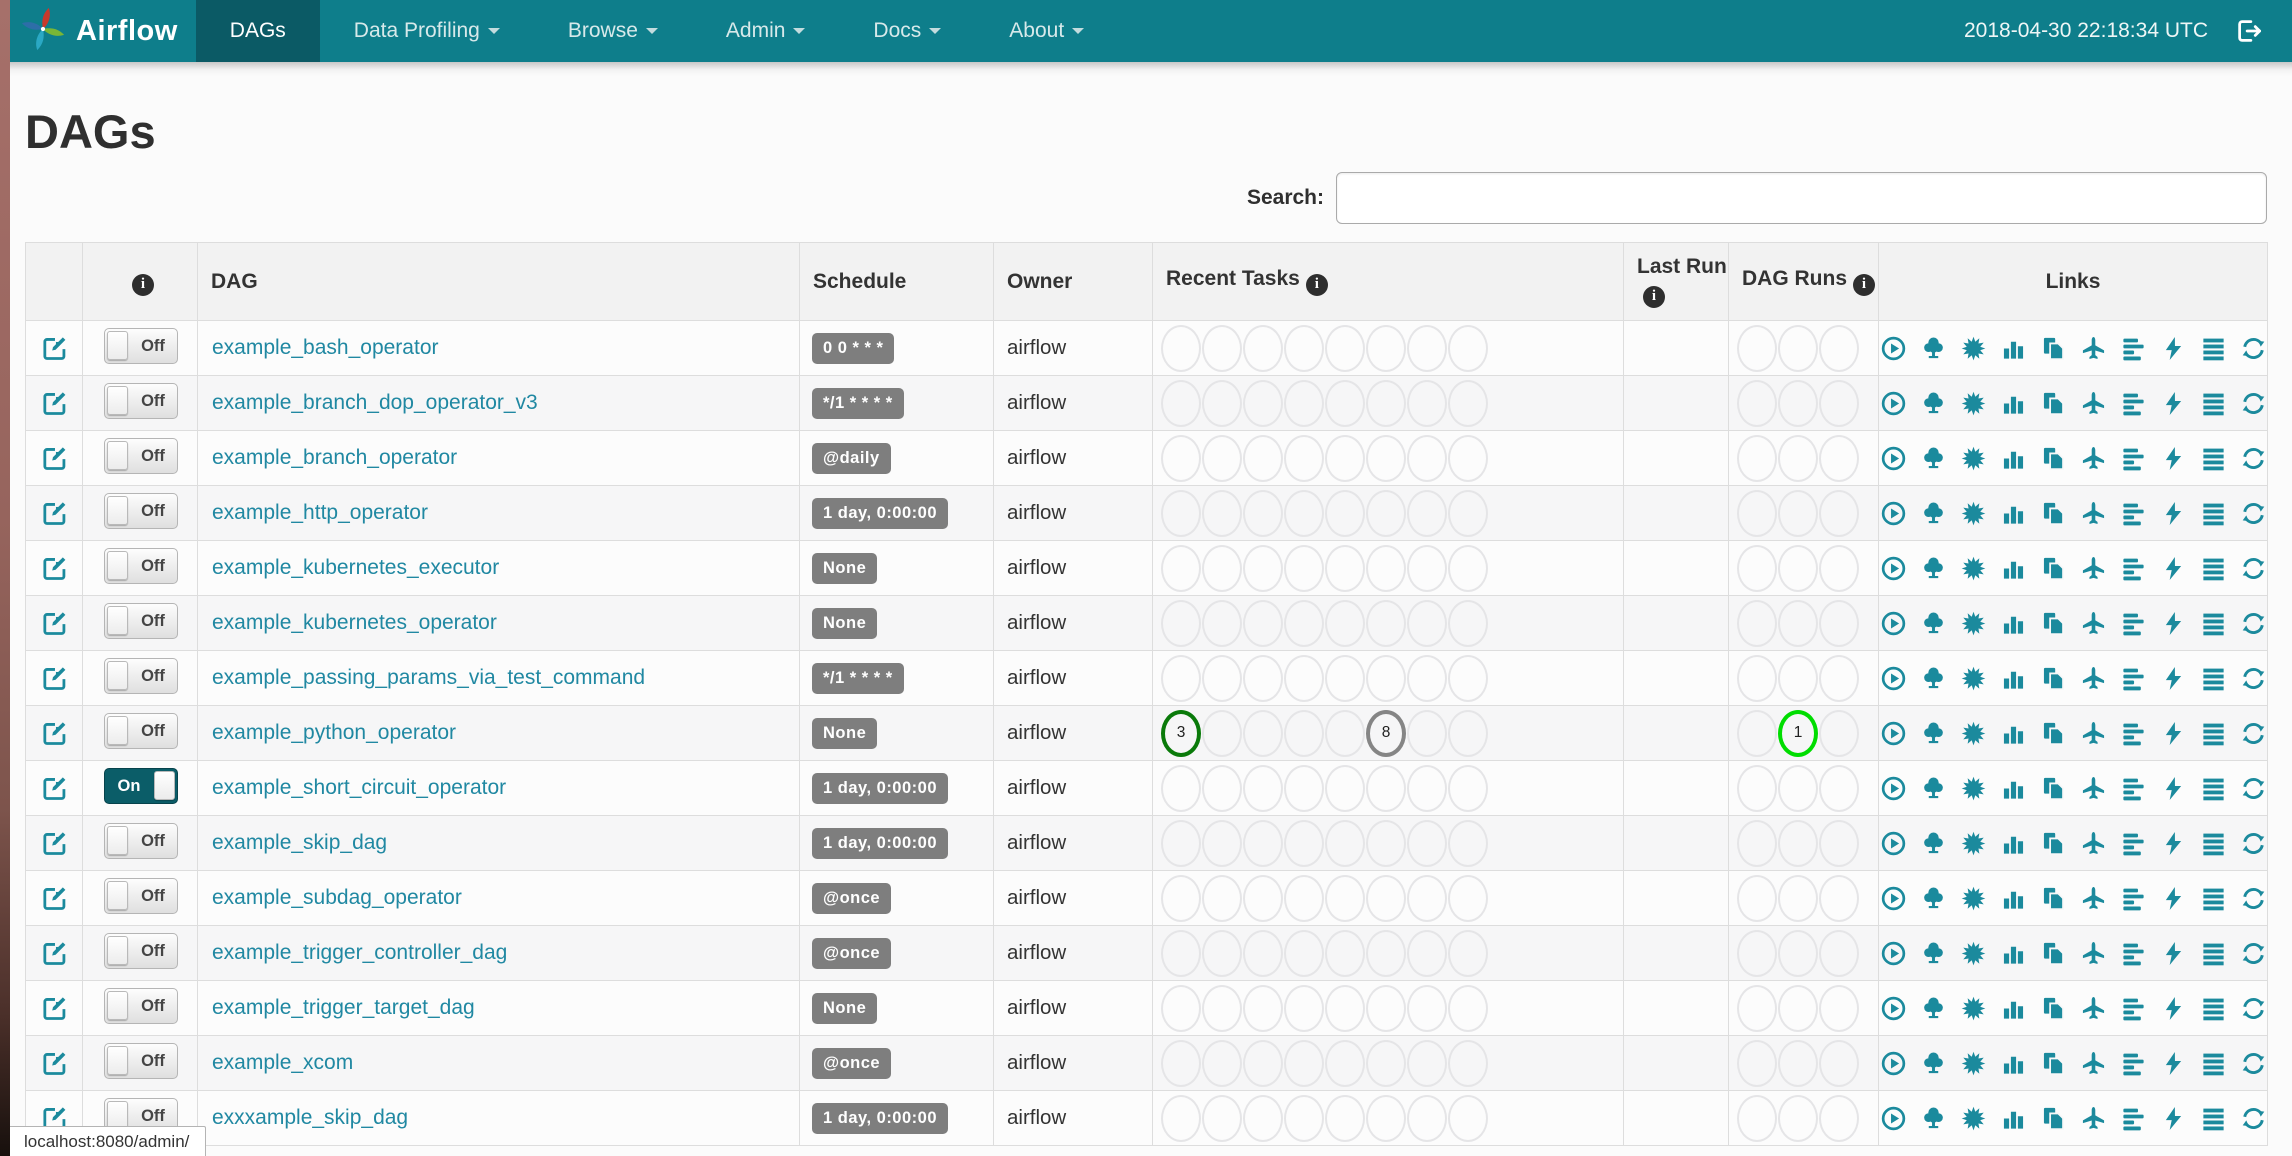 Image resolution: width=2292 pixels, height=1156 pixels. I want to click on dag-link: example_http_operator, so click(313, 513).